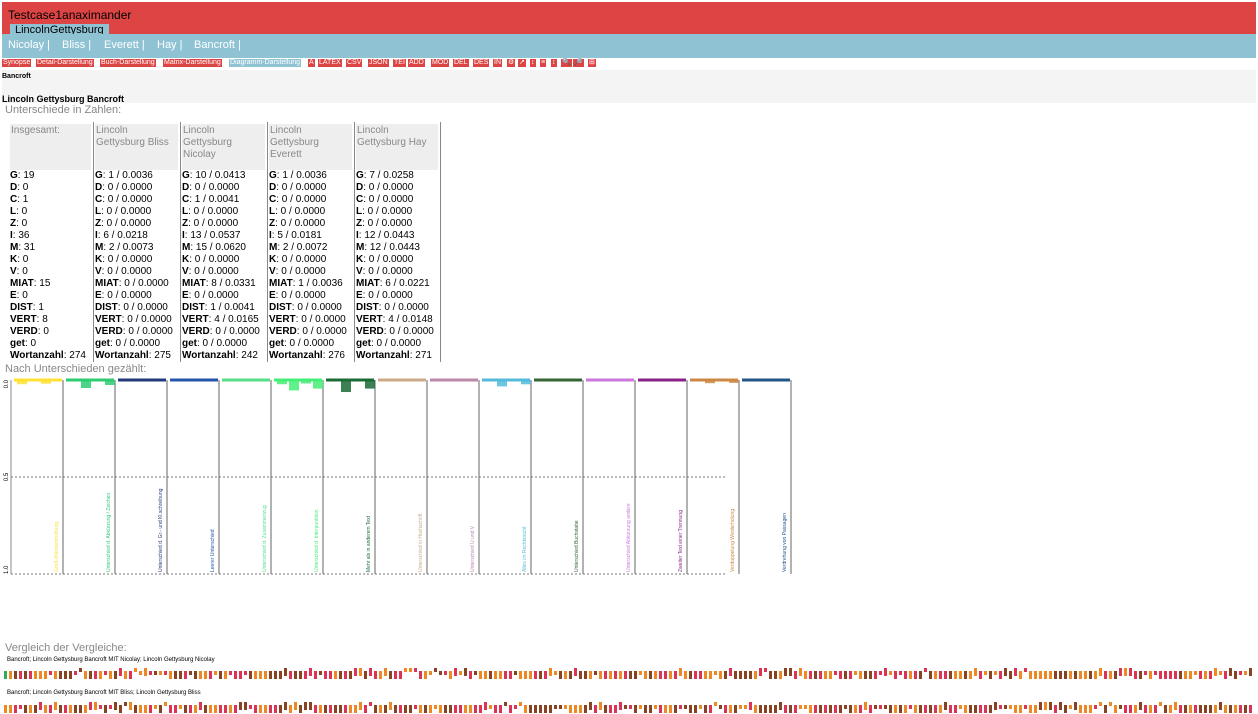 This screenshot has height=714, width=1258. What do you see at coordinates (48, 248) in the screenshot?
I see `stats-row: M: 31` at bounding box center [48, 248].